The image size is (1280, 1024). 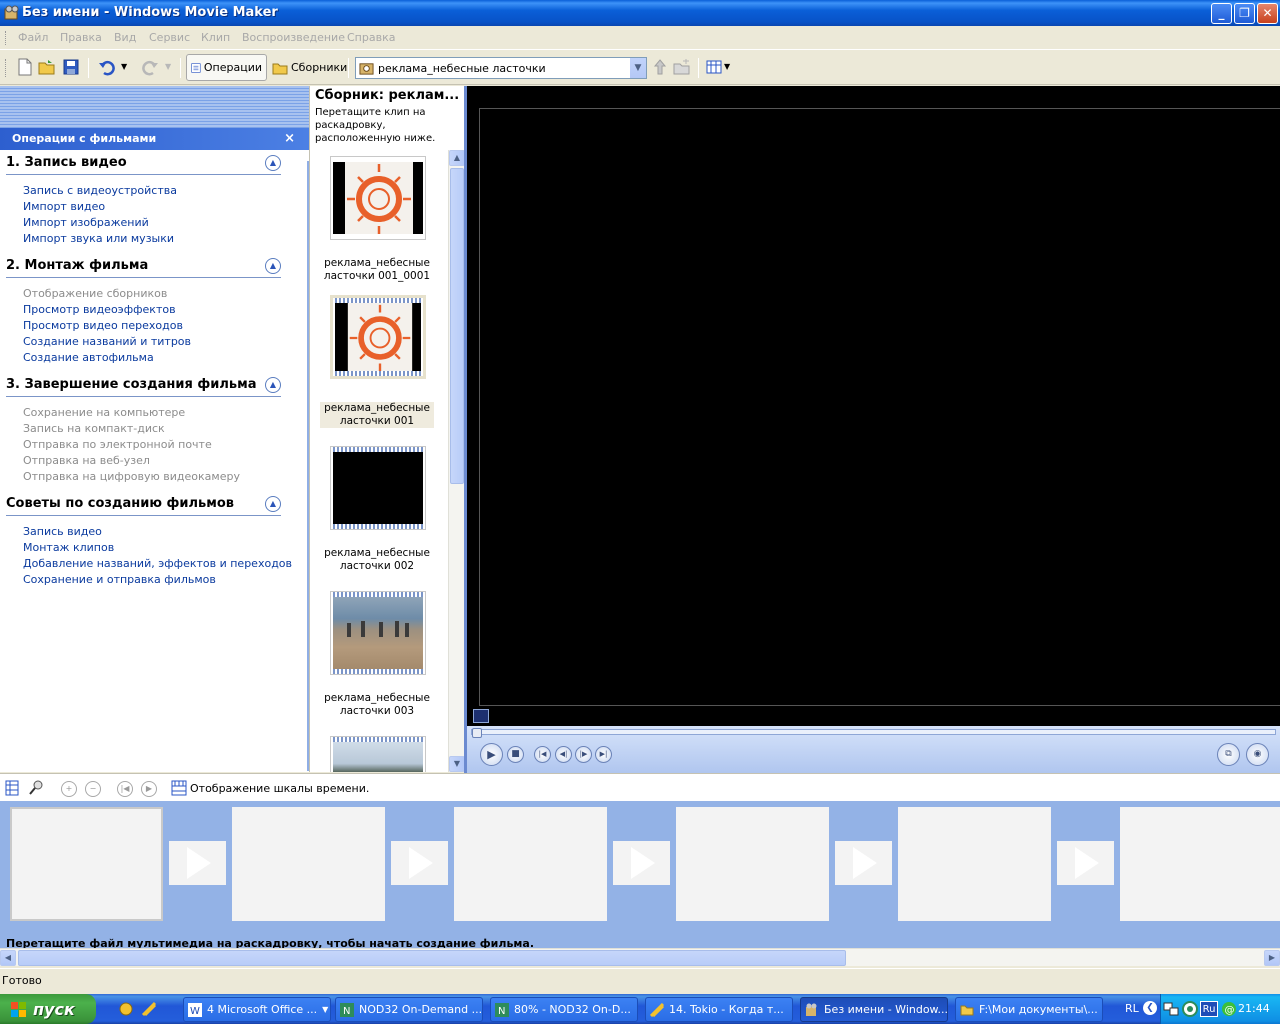 I want to click on clip-label-selected: реклама_небесные ласточки 001, so click(x=377, y=415).